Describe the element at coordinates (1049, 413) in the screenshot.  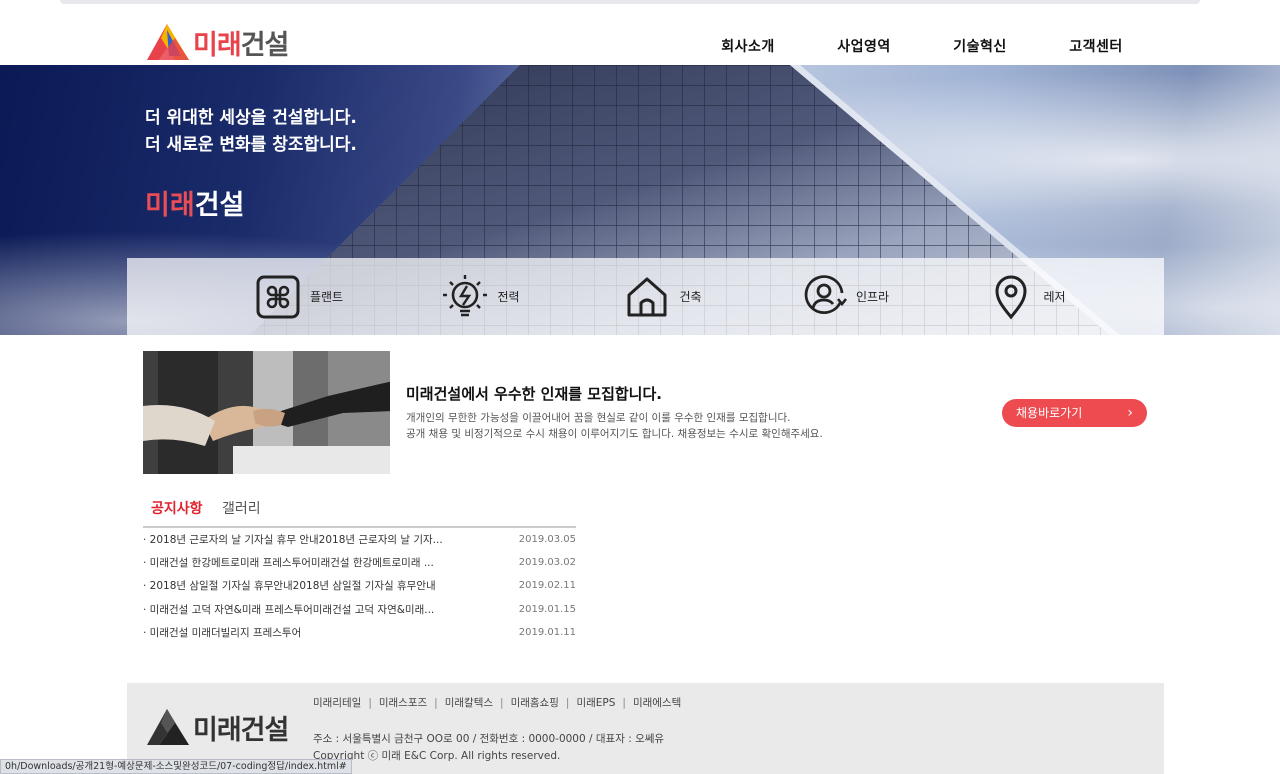
I see `recruit-button-label: 채용바로가기` at that location.